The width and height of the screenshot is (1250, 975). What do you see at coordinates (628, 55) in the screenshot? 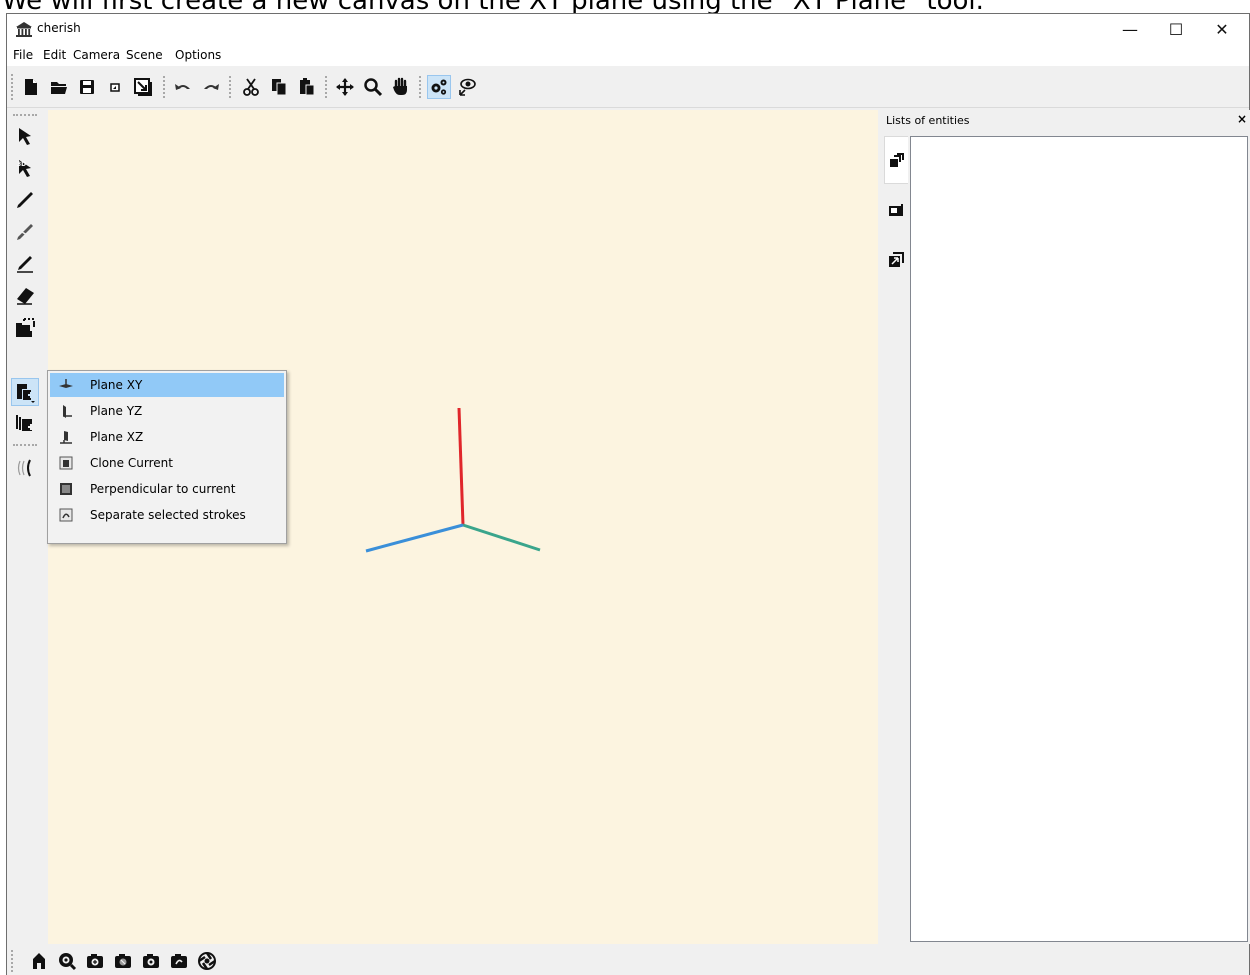
I see `menu-bar: File Edit Camera Scene Options` at bounding box center [628, 55].